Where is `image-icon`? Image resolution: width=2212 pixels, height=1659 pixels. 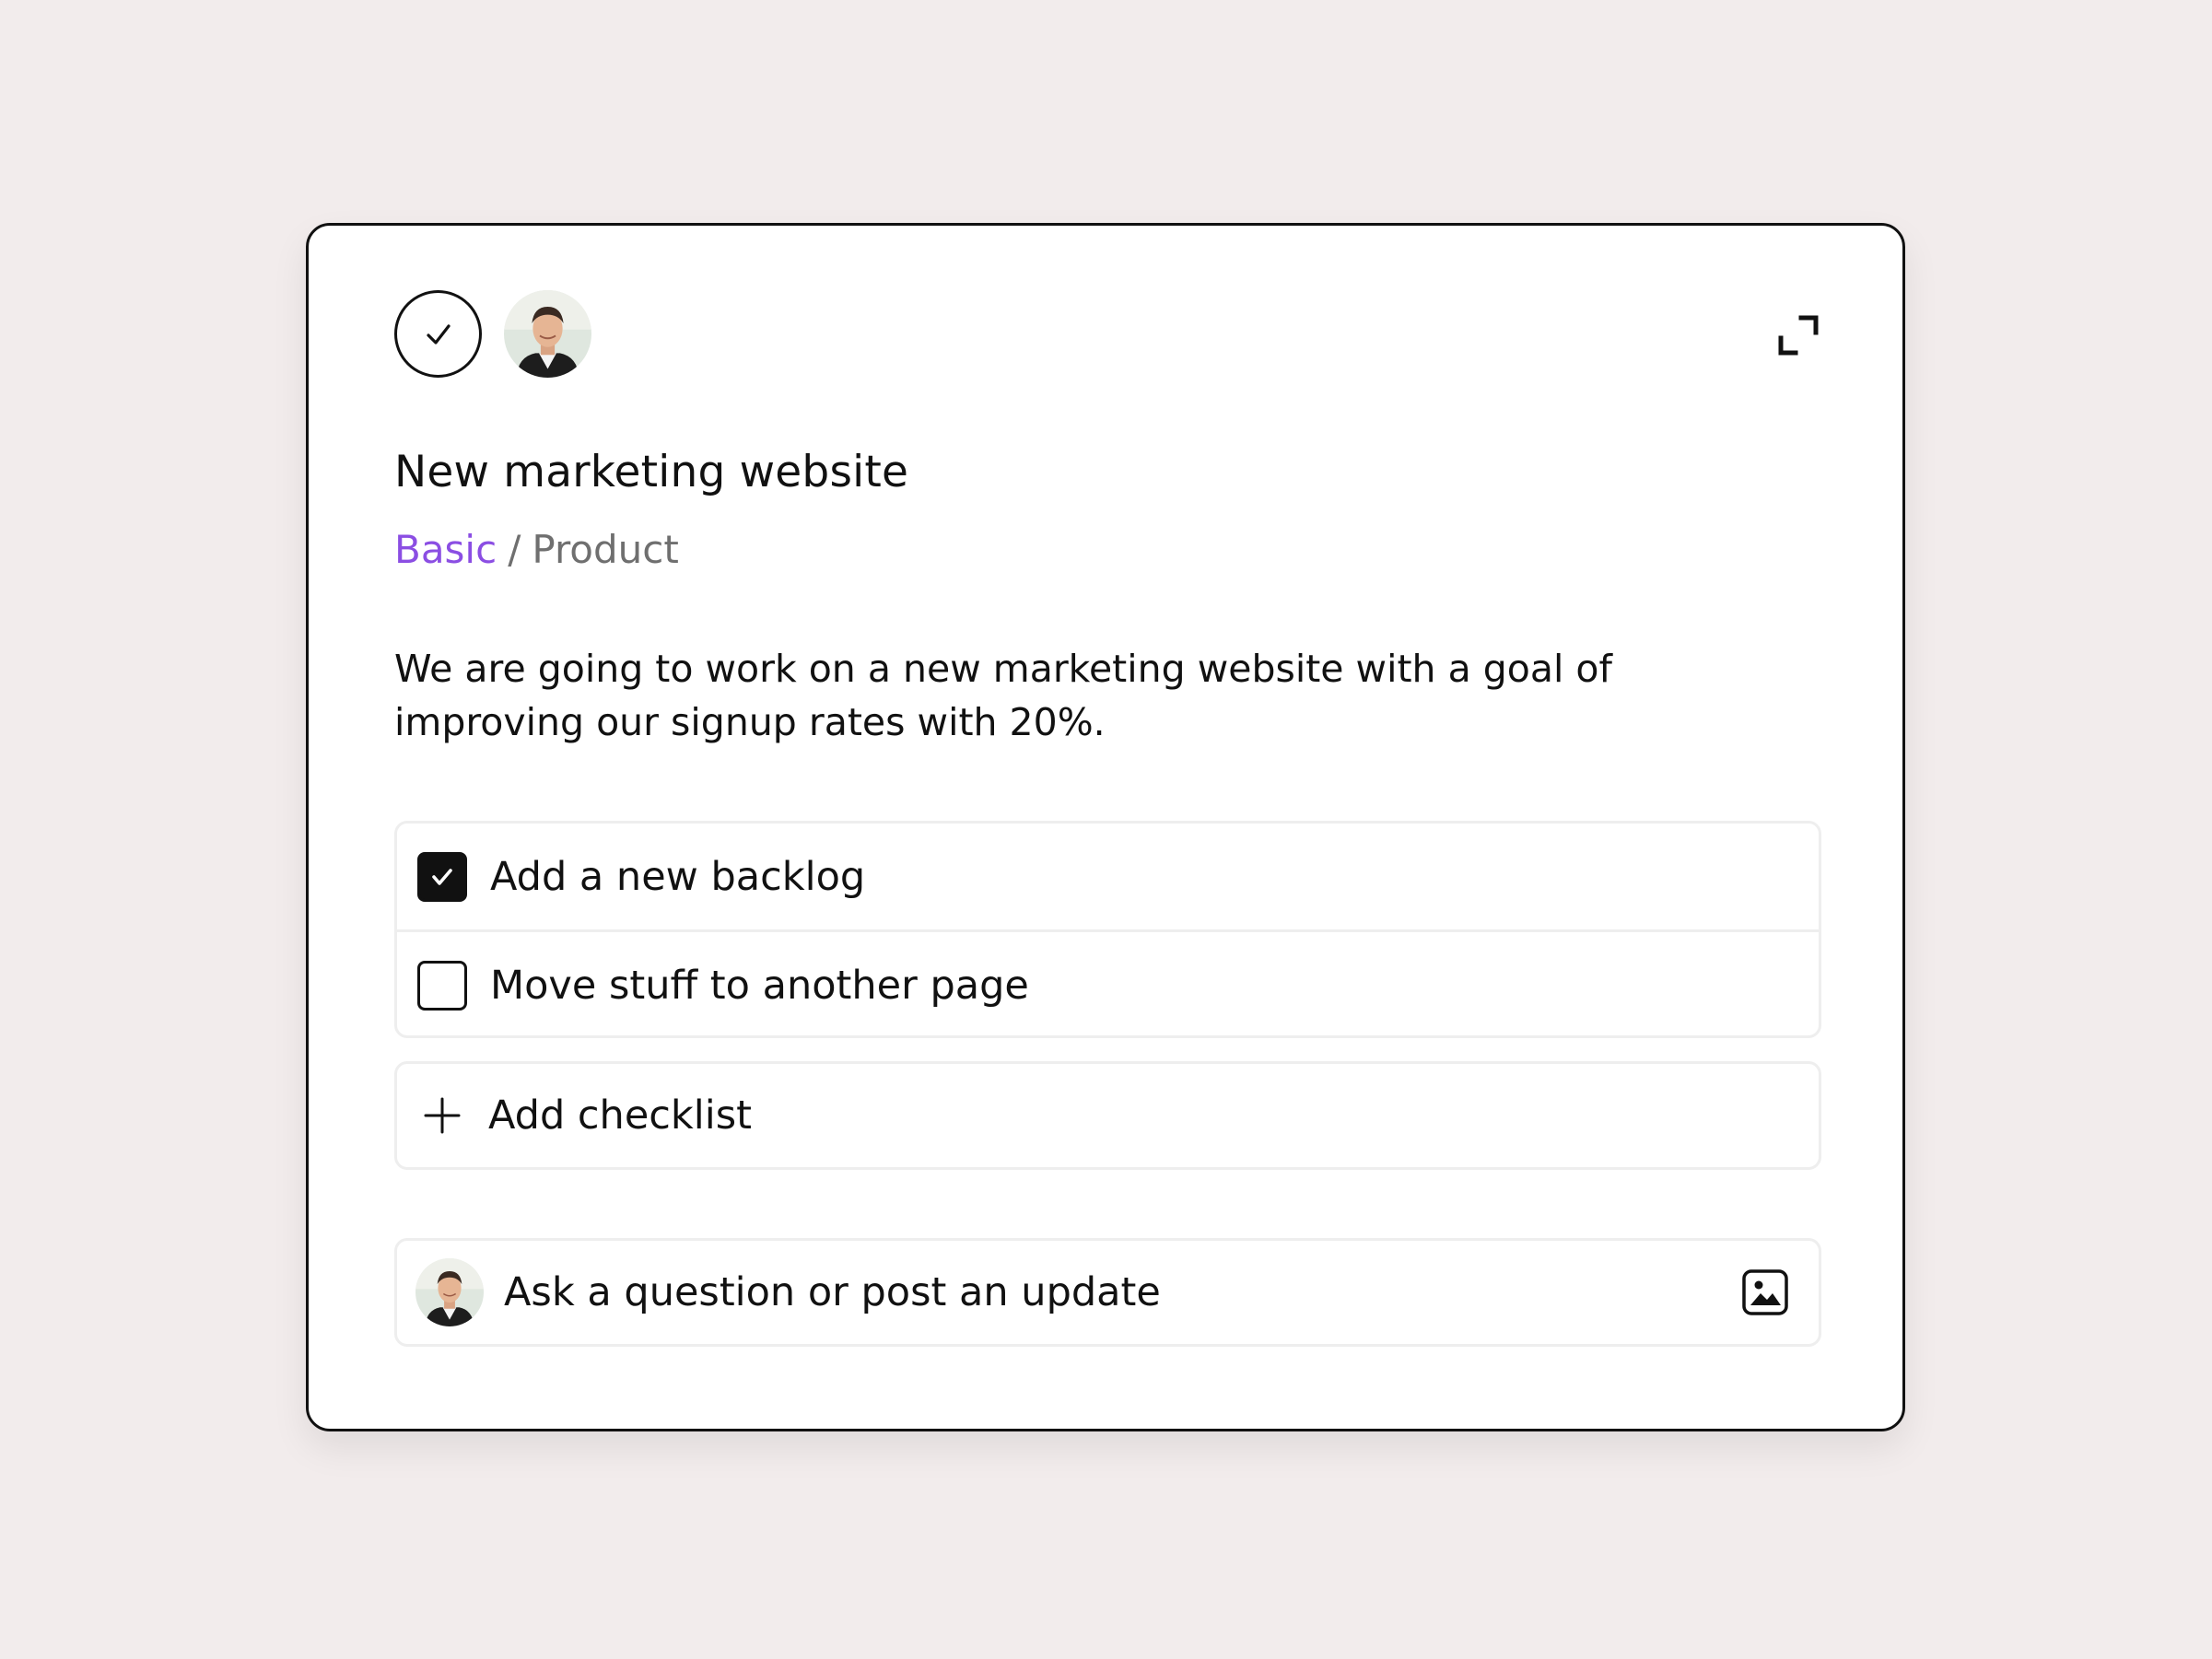 image-icon is located at coordinates (1765, 1292).